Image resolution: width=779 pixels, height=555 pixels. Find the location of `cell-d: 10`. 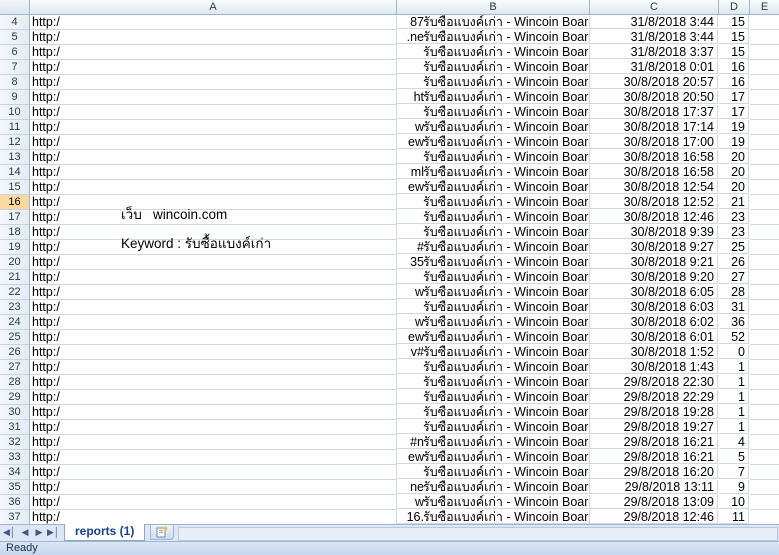

cell-d: 10 is located at coordinates (734, 502).